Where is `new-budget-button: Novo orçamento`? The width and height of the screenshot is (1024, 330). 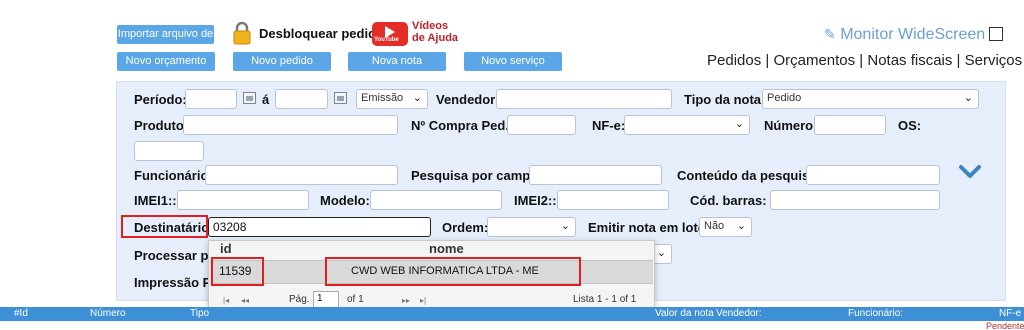
new-budget-button: Novo orçamento is located at coordinates (166, 61).